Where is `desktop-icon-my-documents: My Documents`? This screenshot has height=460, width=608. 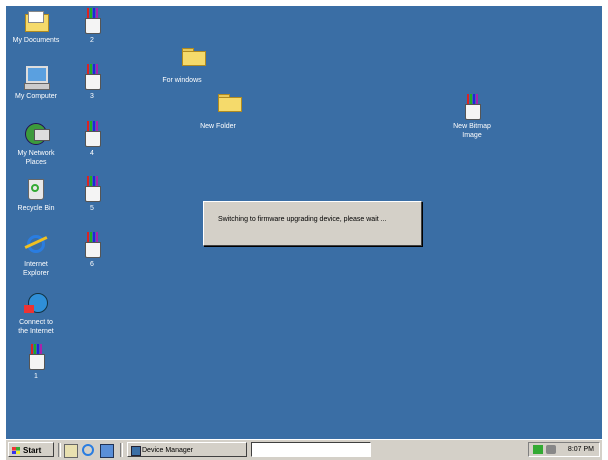 desktop-icon-my-documents: My Documents is located at coordinates (37, 26).